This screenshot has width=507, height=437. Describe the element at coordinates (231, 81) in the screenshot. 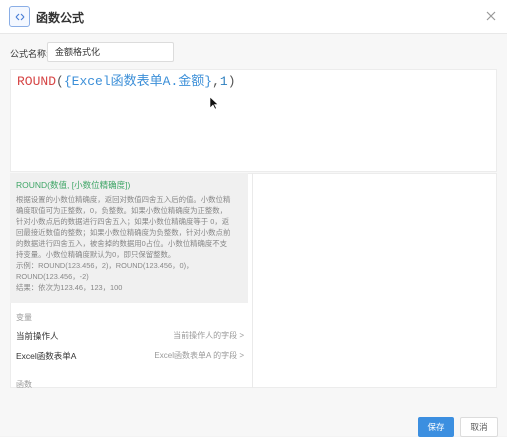

I see `close-paren: )` at that location.